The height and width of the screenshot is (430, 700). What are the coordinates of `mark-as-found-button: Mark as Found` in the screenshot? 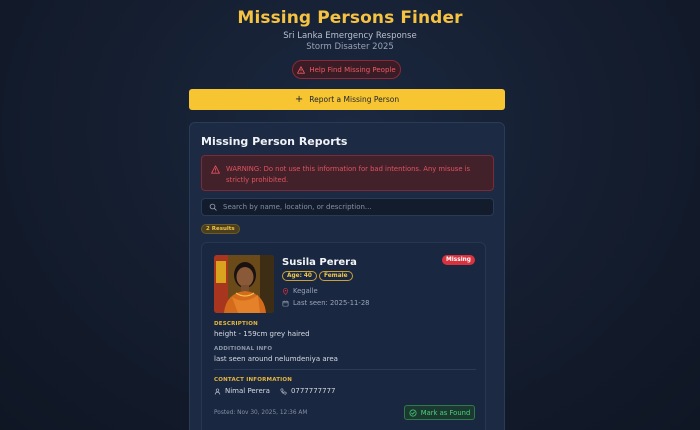 It's located at (439, 412).